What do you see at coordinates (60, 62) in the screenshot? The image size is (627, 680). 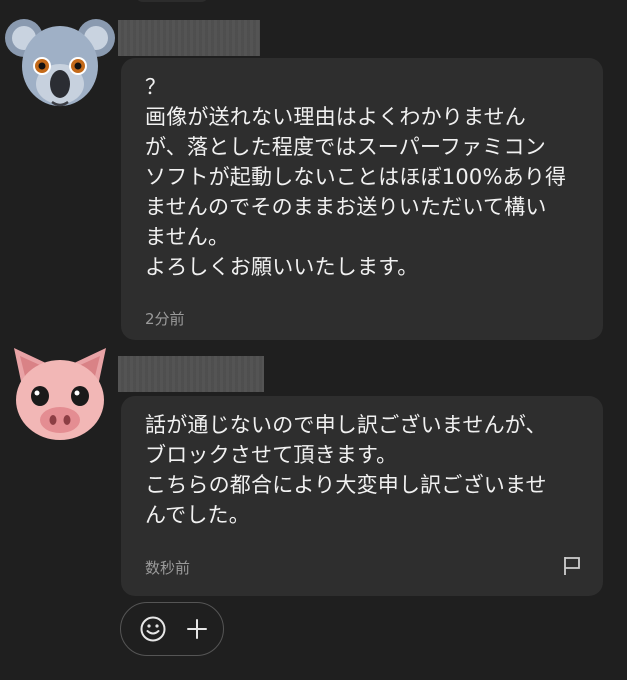 I see `koala-avatar-icon` at bounding box center [60, 62].